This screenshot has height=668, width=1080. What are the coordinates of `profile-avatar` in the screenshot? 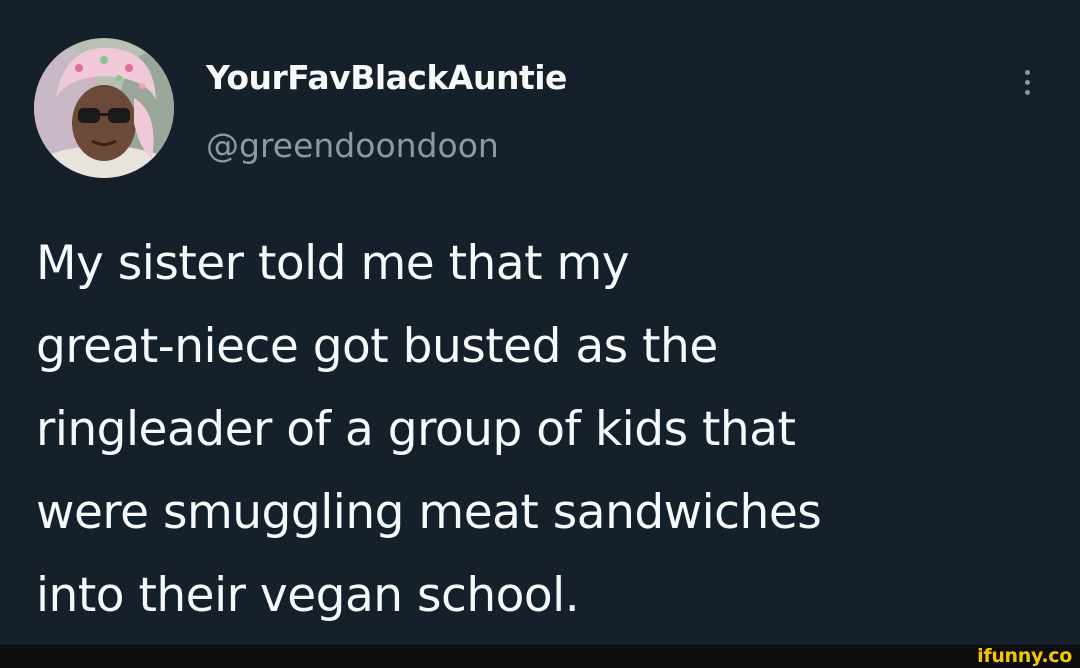 It's located at (104, 108).